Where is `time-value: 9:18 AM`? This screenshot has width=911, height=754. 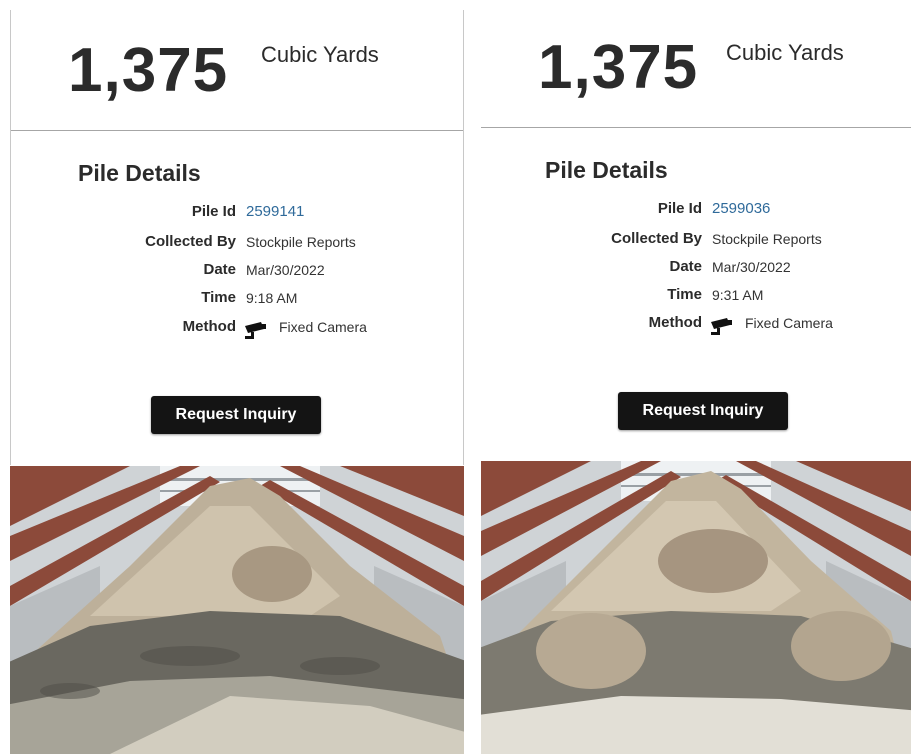
time-value: 9:18 AM is located at coordinates (272, 298).